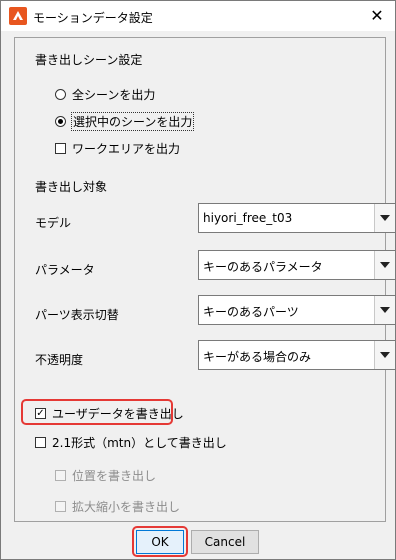 The height and width of the screenshot is (560, 396). I want to click on mtn-format-checkbox-row: 2.1形式（mtn）として書き出し, so click(131, 442).